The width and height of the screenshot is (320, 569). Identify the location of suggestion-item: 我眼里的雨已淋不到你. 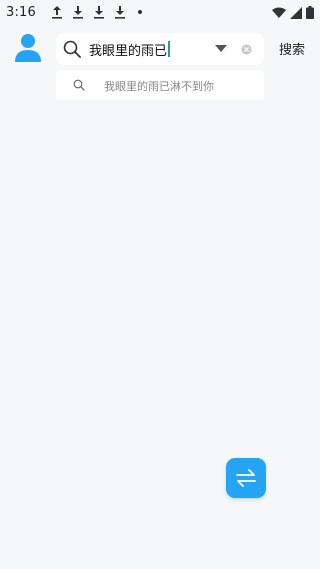
(160, 85).